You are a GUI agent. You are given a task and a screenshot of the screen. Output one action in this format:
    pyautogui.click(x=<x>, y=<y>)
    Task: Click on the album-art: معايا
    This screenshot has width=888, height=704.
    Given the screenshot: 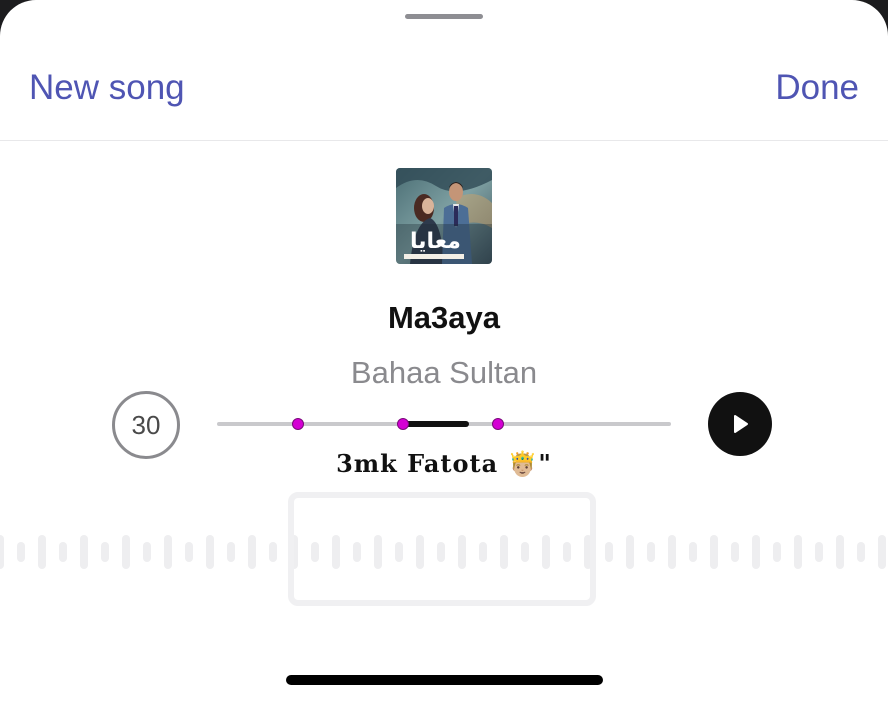 What is the action you would take?
    pyautogui.click(x=444, y=216)
    